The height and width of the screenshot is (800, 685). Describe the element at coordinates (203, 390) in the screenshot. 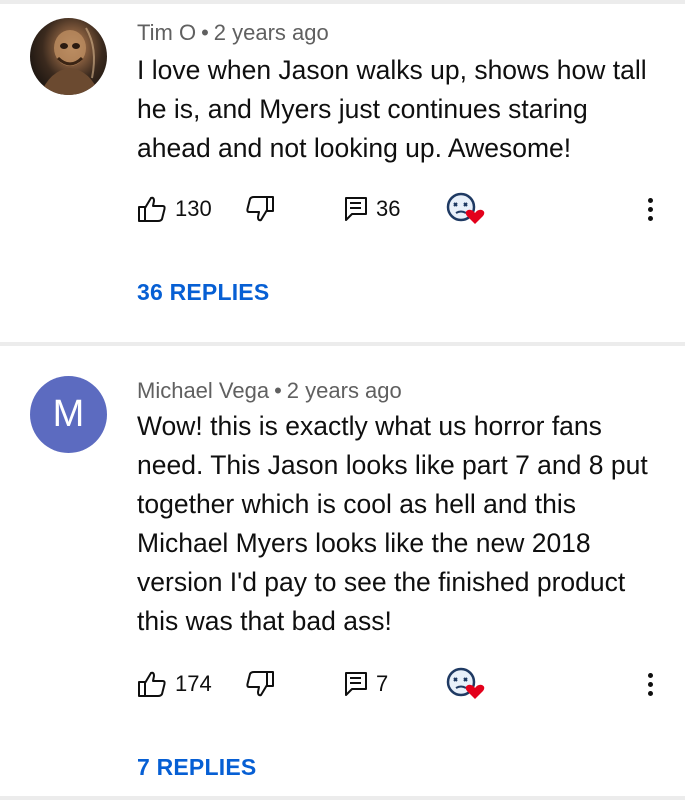

I see `comment-author: Michael Vega` at that location.